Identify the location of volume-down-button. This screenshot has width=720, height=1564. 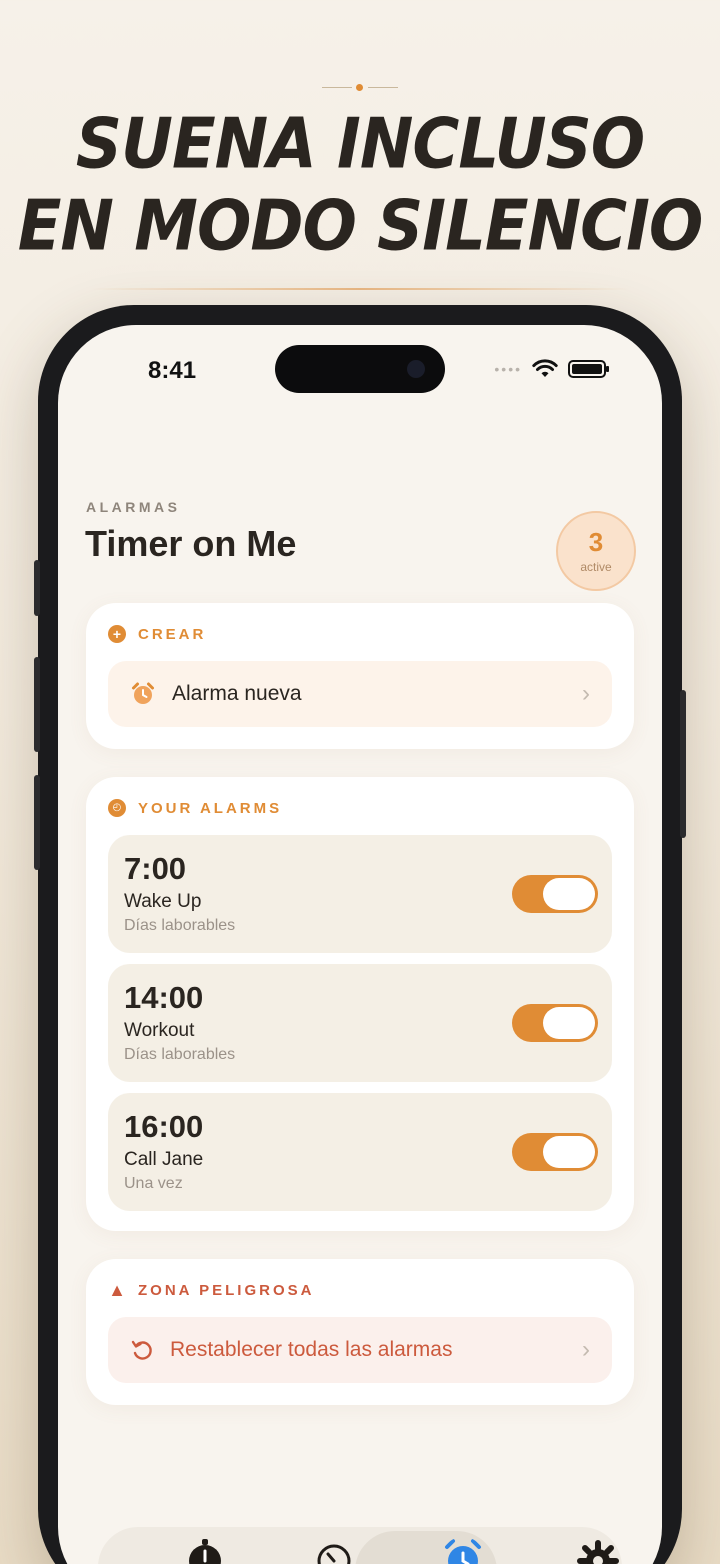
(37, 822).